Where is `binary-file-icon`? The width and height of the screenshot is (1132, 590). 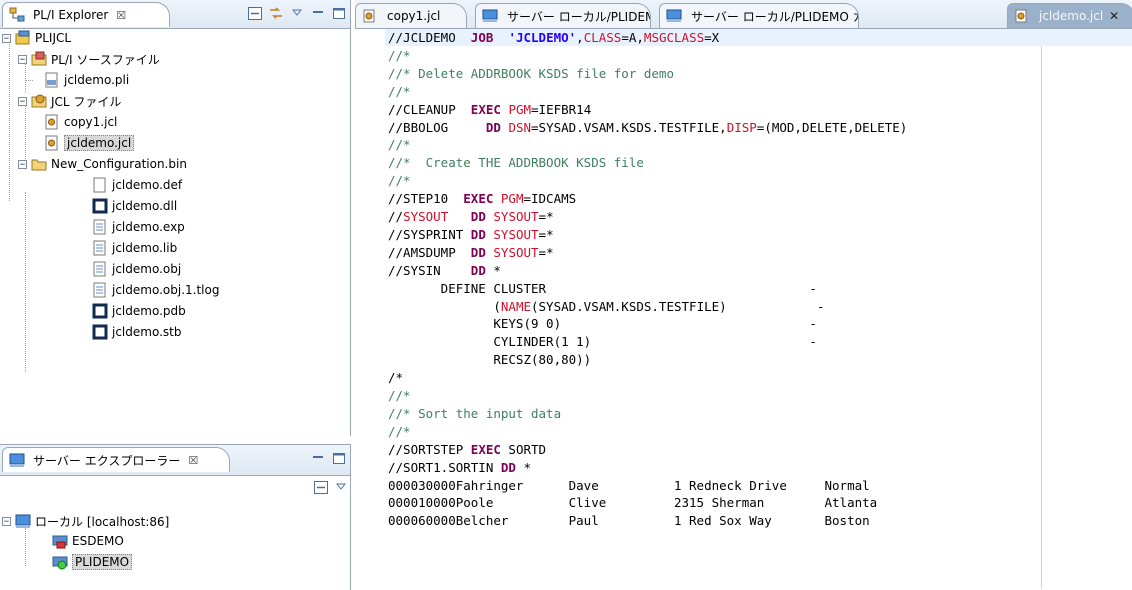
binary-file-icon is located at coordinates (100, 311).